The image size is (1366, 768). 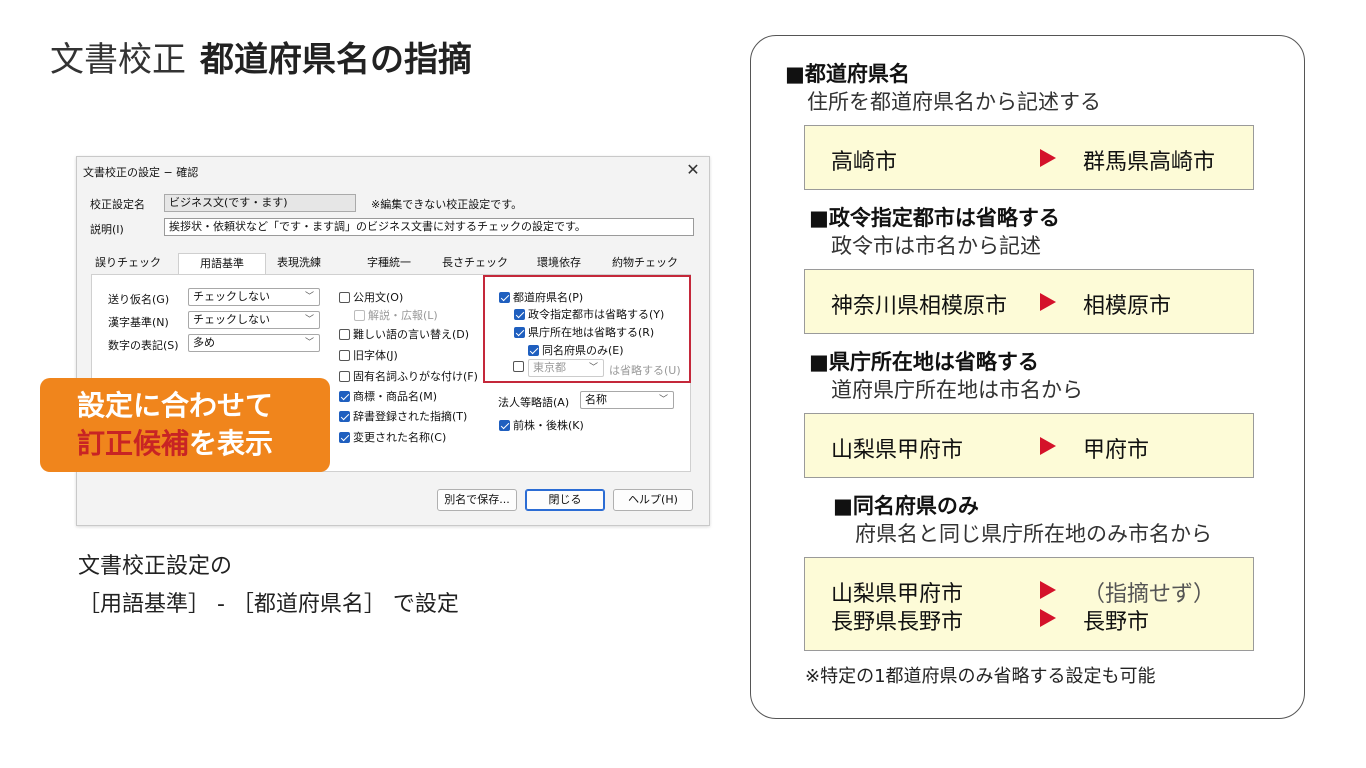 I want to click on section-head-same-name: ■同名府県のみ, so click(x=906, y=506).